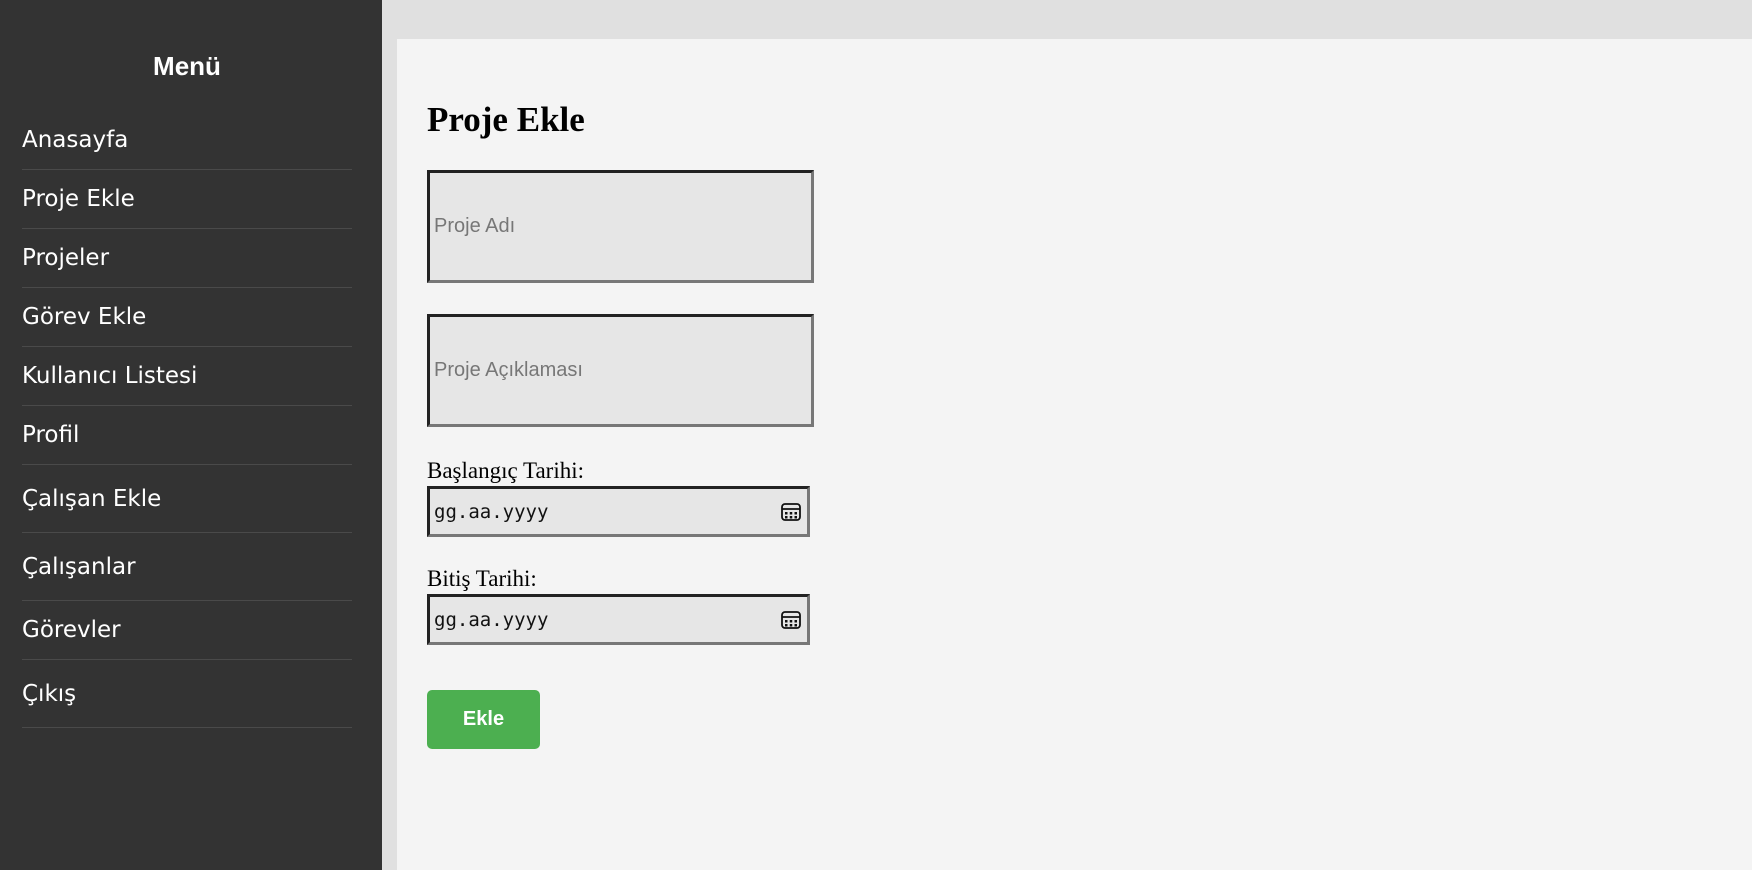 This screenshot has width=1752, height=870. Describe the element at coordinates (618, 619) in the screenshot. I see `end-date-input: gg.aa.yyyy` at that location.